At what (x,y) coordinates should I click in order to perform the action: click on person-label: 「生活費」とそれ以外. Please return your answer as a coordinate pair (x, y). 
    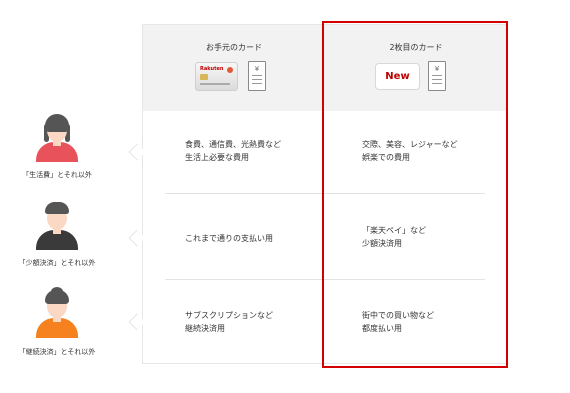
    Looking at the image, I should click on (57, 175).